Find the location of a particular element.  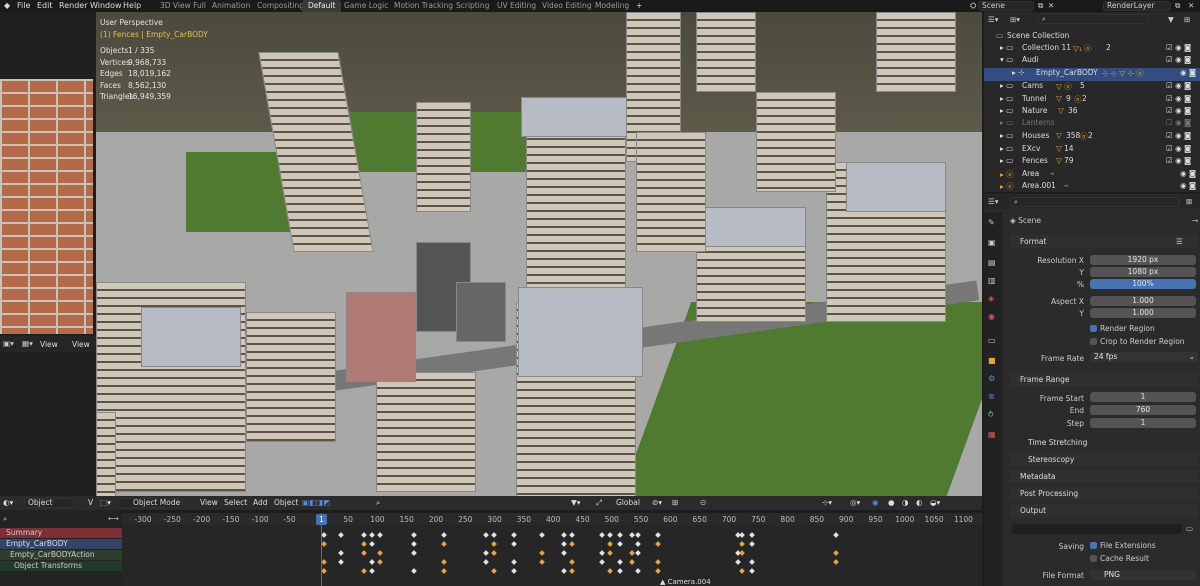

cache-result-checkbox is located at coordinates (1093, 558).